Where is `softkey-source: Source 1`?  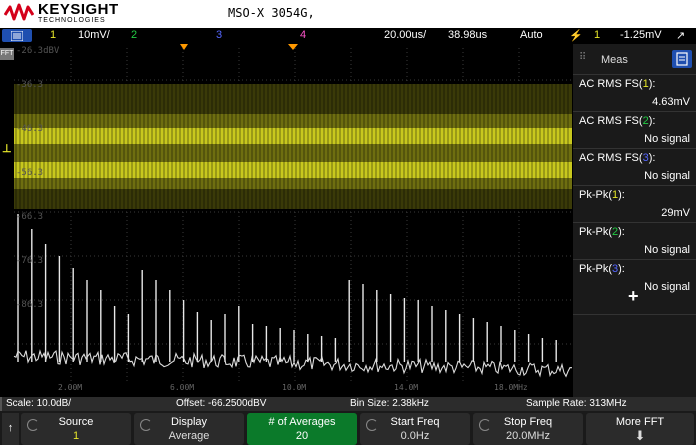
softkey-source: Source 1 is located at coordinates (76, 429).